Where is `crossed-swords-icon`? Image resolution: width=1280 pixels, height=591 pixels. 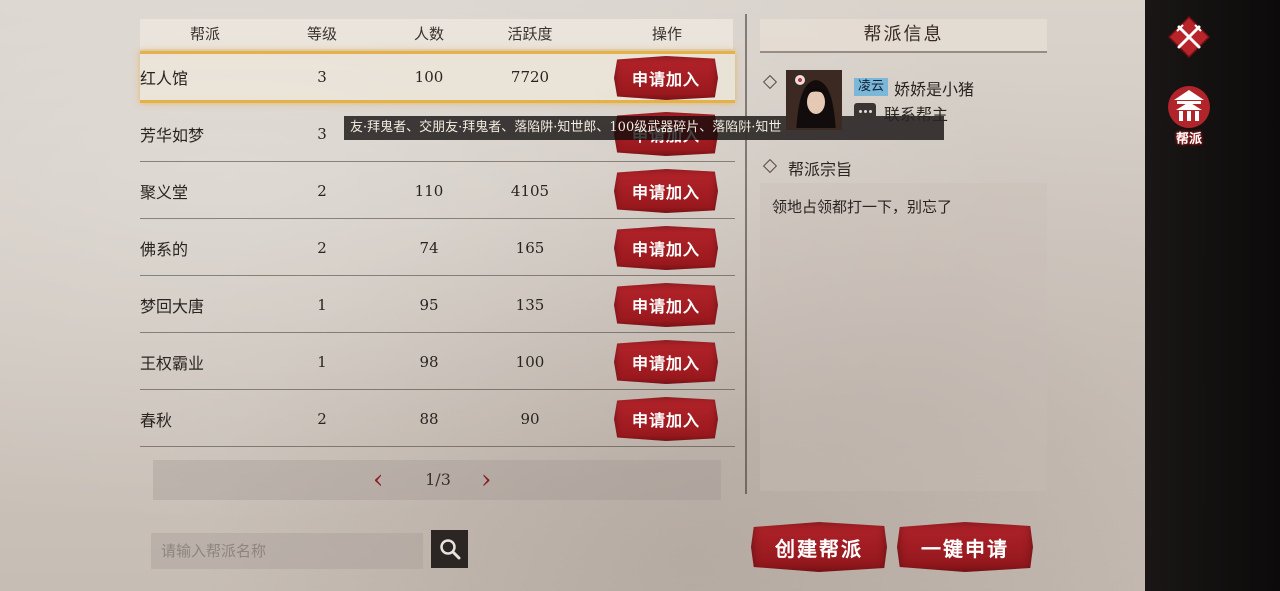 crossed-swords-icon is located at coordinates (1189, 37).